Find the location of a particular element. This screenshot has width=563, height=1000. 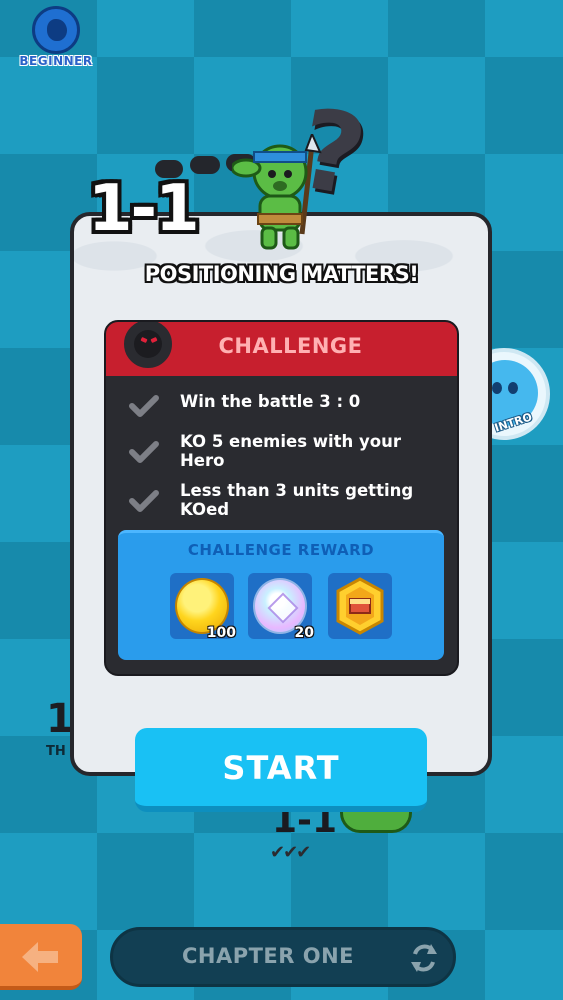

challenge-title: CHALLENGE is located at coordinates (290, 346).